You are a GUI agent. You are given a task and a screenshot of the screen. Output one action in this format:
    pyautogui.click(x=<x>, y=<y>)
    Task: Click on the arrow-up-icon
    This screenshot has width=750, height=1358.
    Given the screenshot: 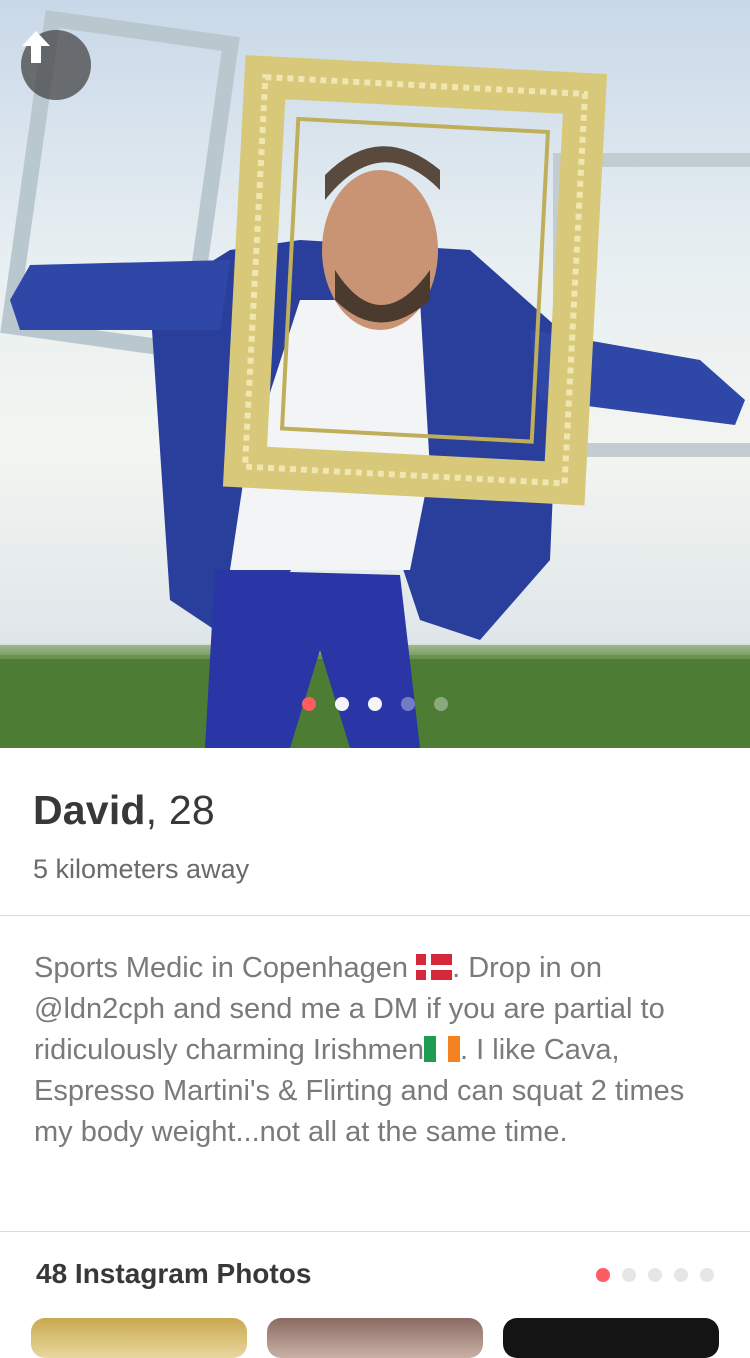 What is the action you would take?
    pyautogui.click(x=36, y=47)
    